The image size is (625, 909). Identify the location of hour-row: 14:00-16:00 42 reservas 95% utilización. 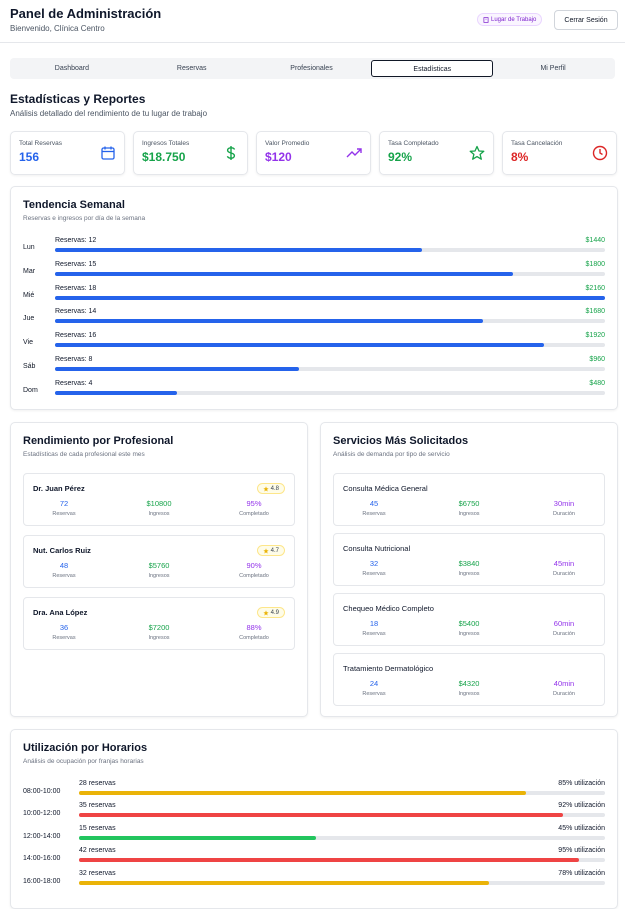
(314, 858).